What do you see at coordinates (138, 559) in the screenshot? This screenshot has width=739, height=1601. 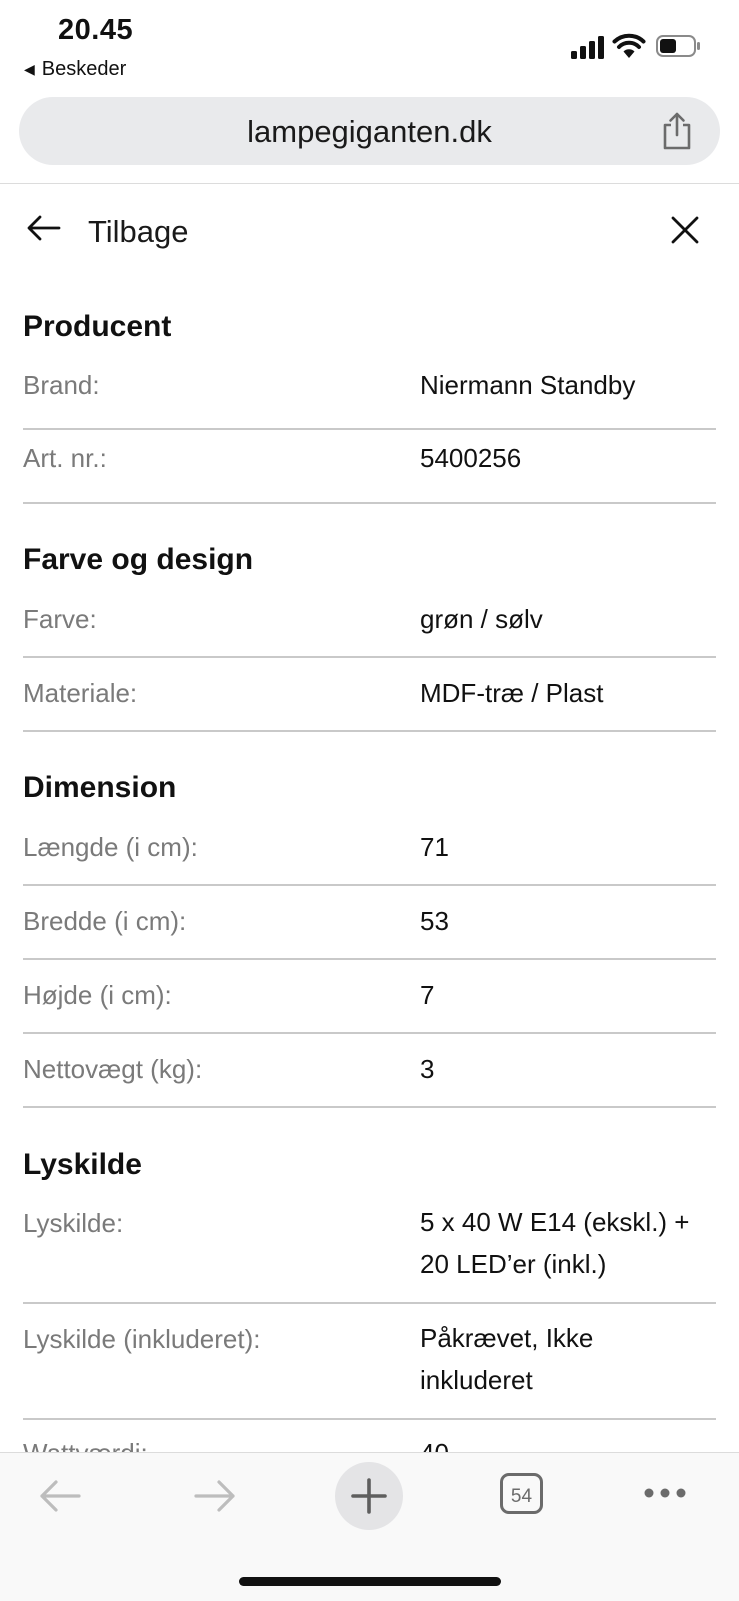 I see `section-title-farve-og-design: Farve og design` at bounding box center [138, 559].